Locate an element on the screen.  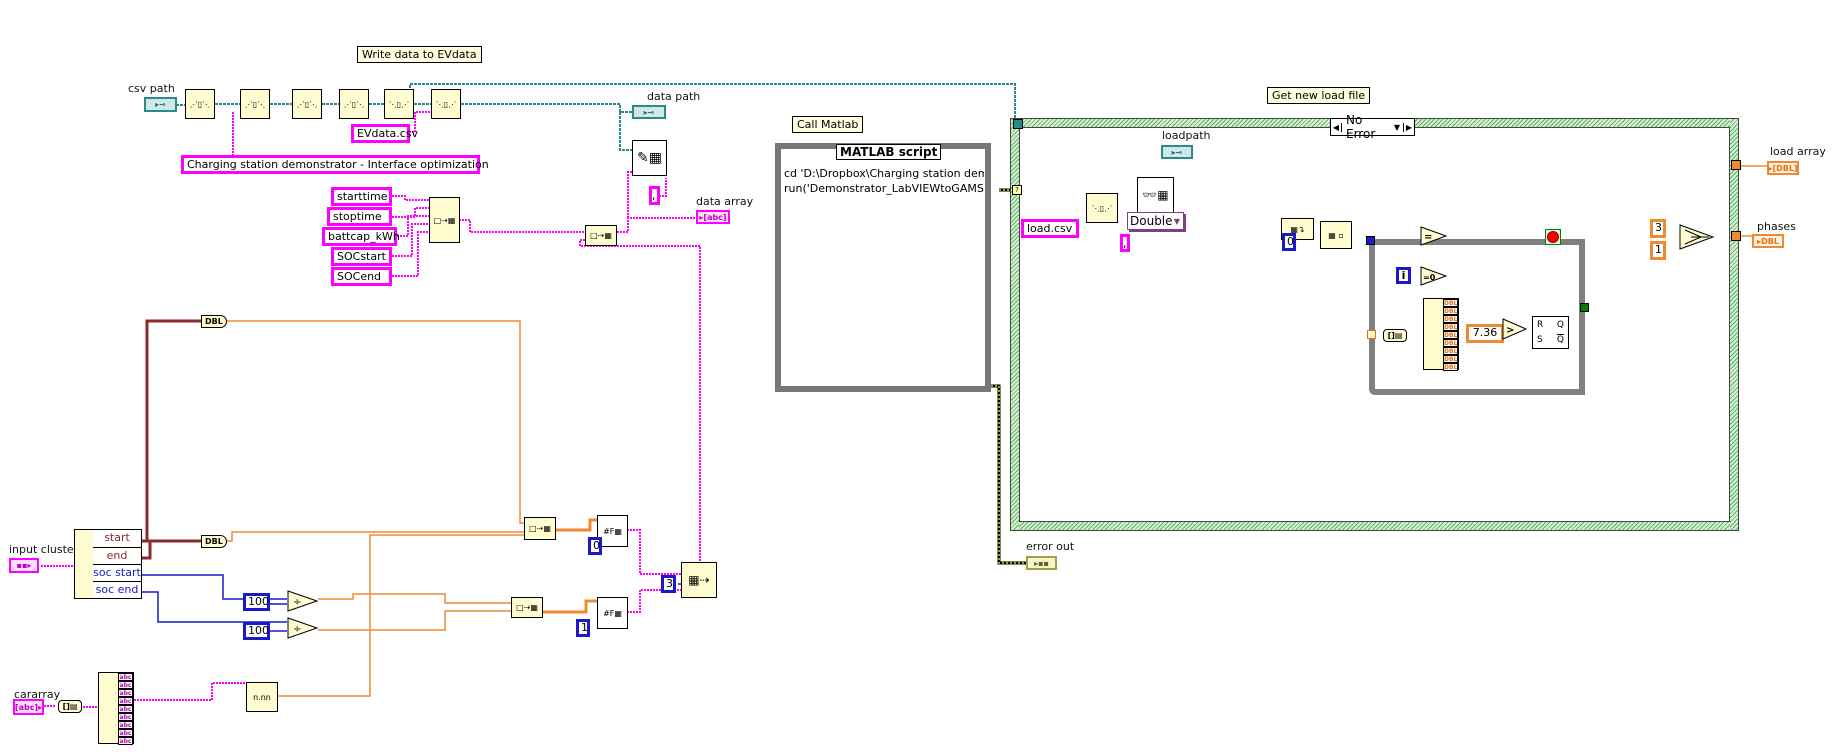
unbundle-by-name: start end soc start soc end is located at coordinates (108, 564).